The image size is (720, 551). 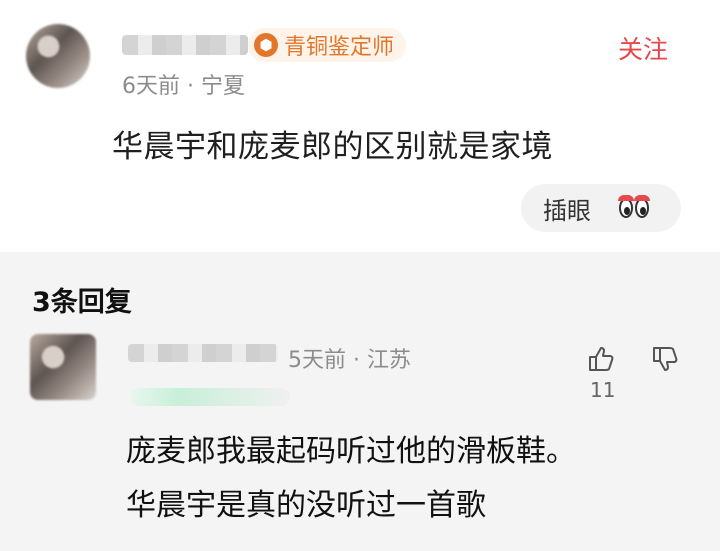 I want to click on comment-meta: 6天前 · 宁夏, so click(x=183, y=86).